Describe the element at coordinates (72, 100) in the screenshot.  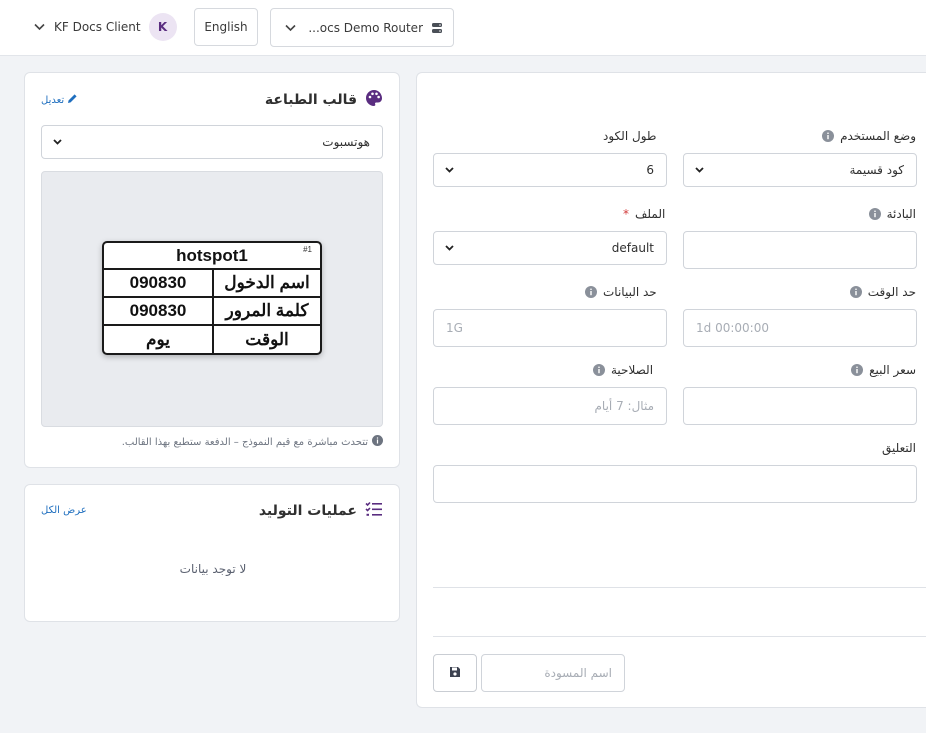
I see `pencil-icon` at that location.